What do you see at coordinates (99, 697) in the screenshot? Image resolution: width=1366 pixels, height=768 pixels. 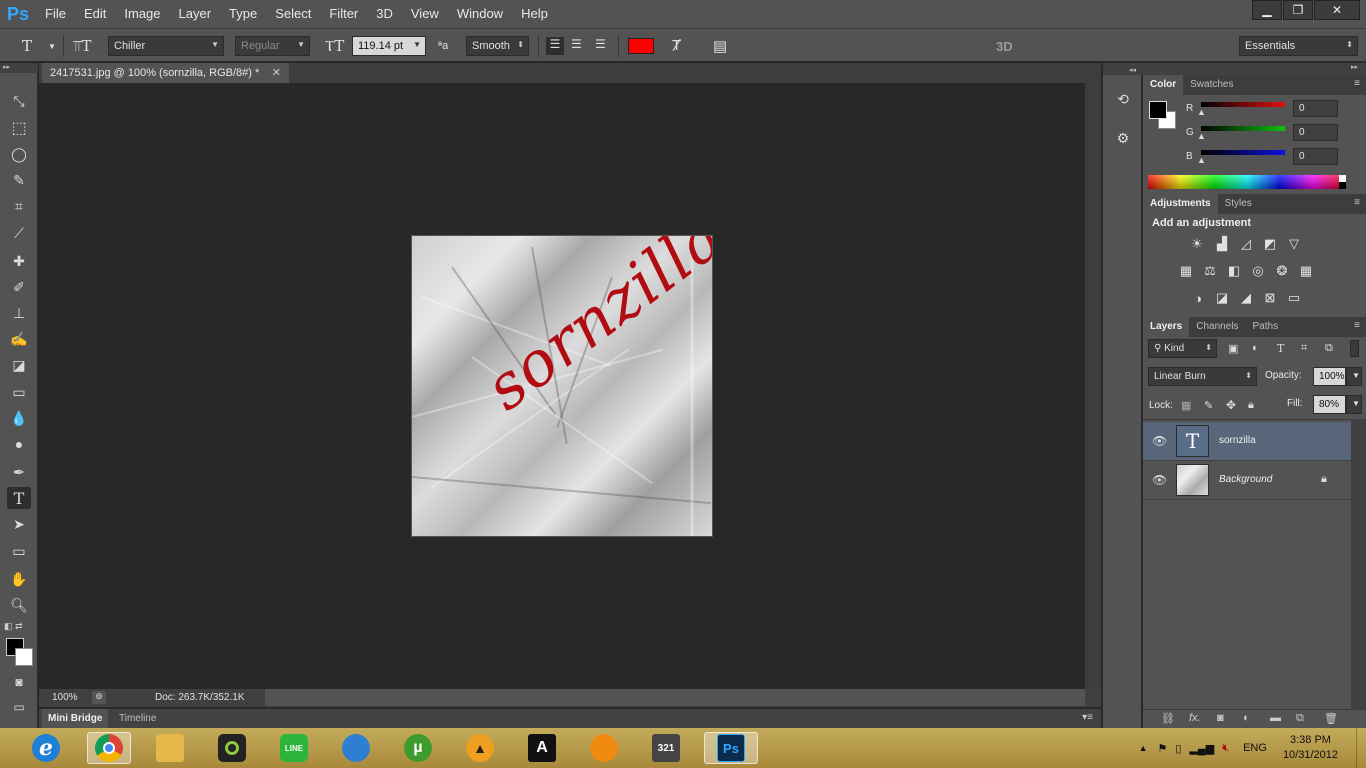 I see `status-info-icon: ⊚` at bounding box center [99, 697].